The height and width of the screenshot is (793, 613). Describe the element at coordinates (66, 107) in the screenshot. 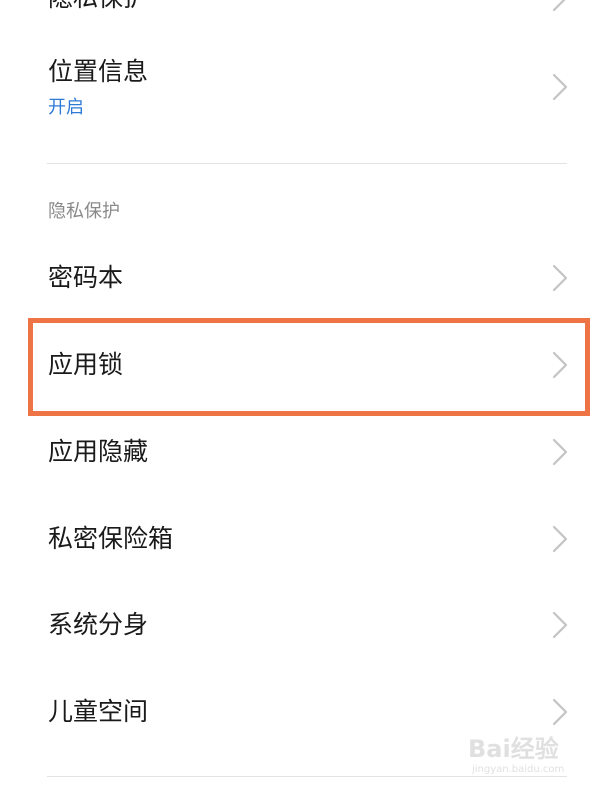

I see `location-status: 开启` at that location.